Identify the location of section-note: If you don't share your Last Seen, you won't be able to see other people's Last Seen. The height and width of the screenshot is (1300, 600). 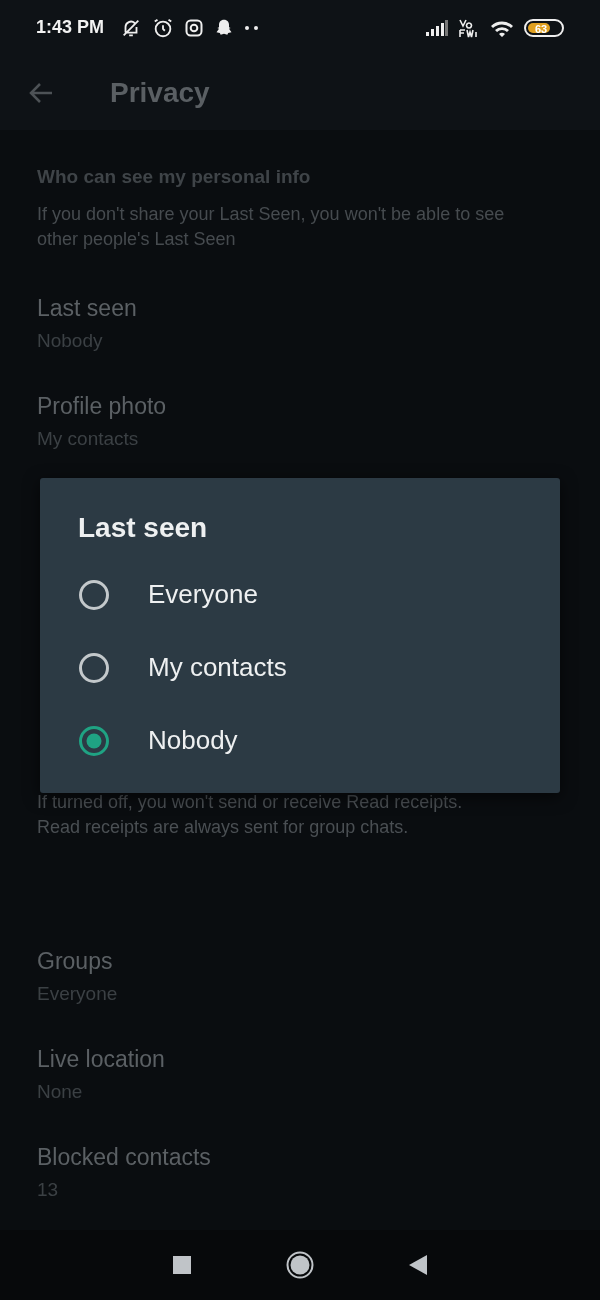
(271, 227).